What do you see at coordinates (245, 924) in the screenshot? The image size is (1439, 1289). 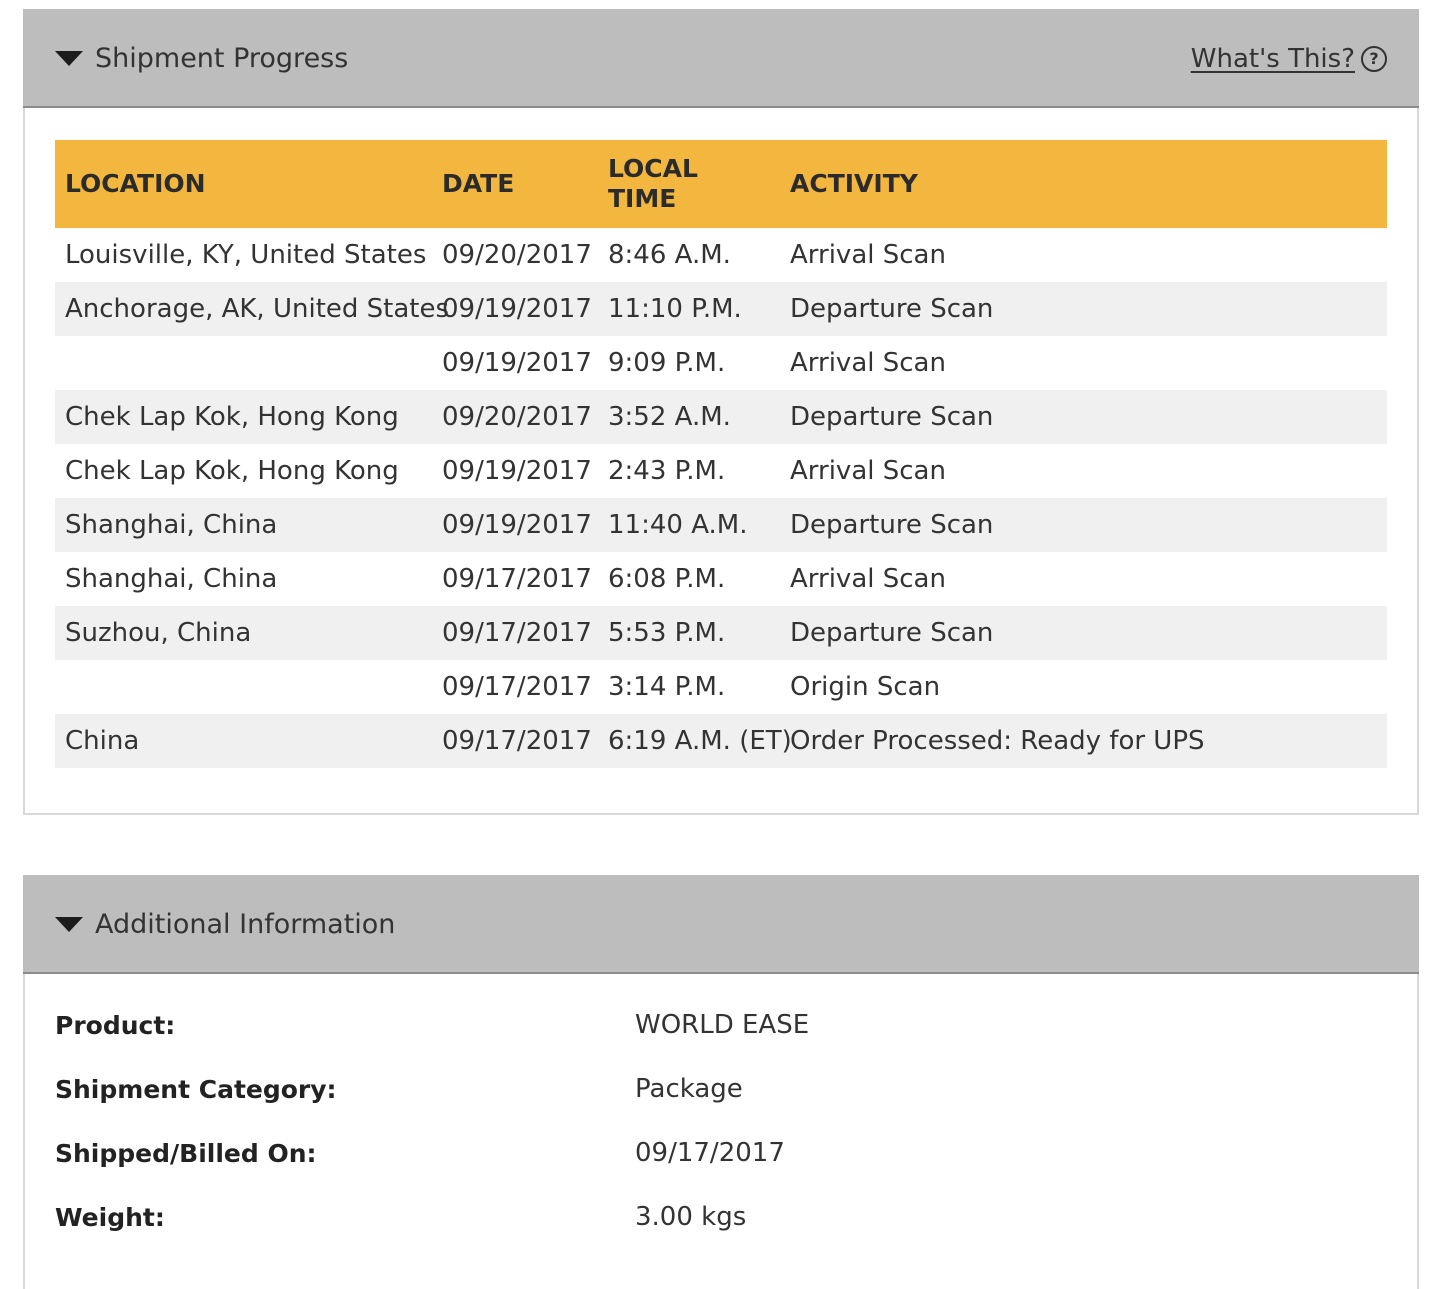 I see `additional-information-title: Additional Information` at bounding box center [245, 924].